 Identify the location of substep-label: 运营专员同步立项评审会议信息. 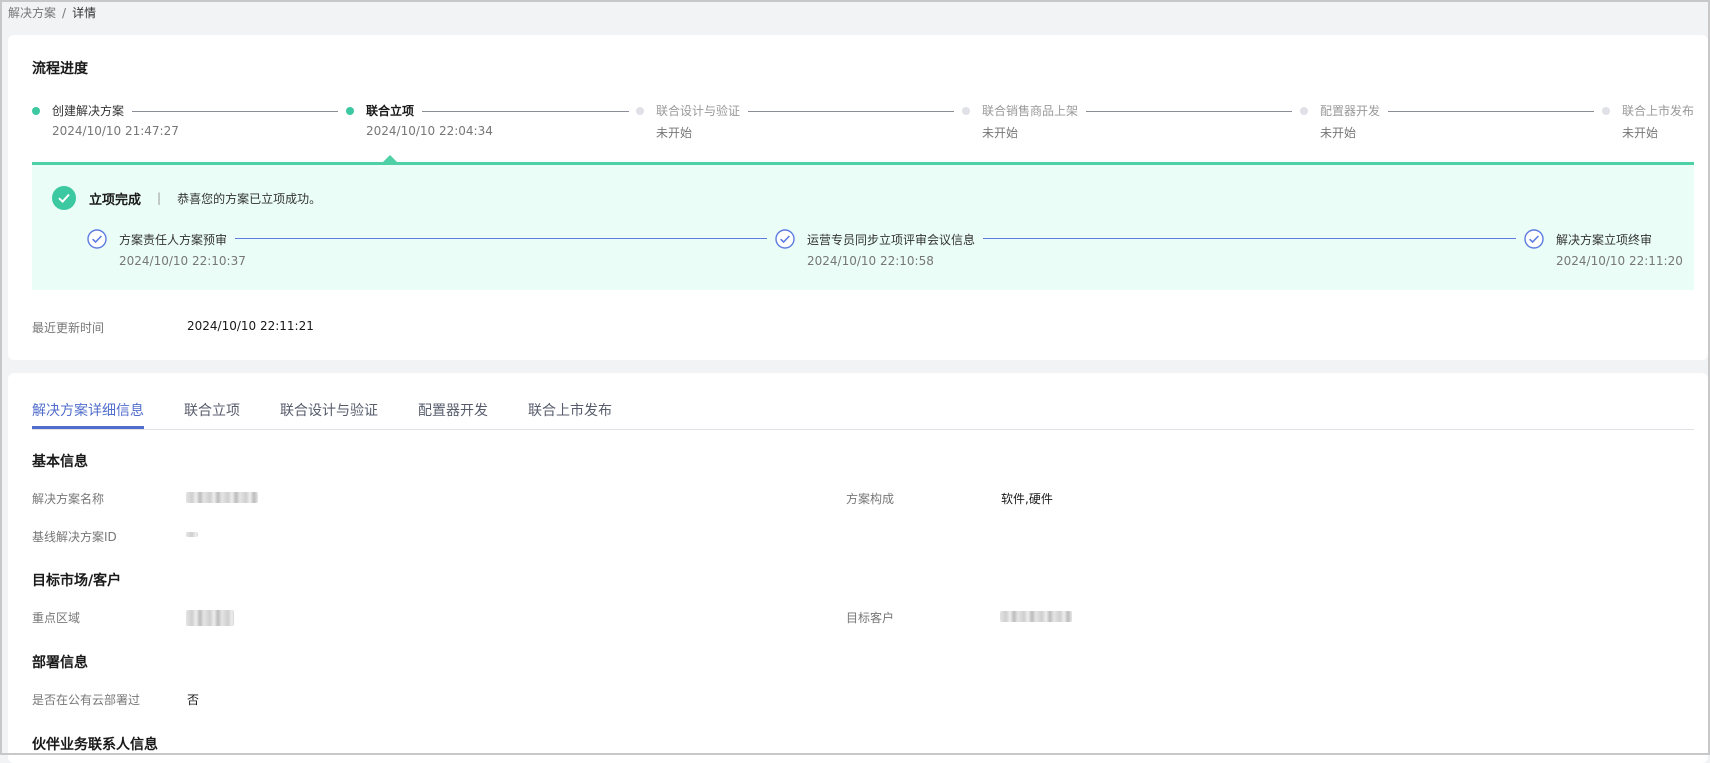
(891, 240).